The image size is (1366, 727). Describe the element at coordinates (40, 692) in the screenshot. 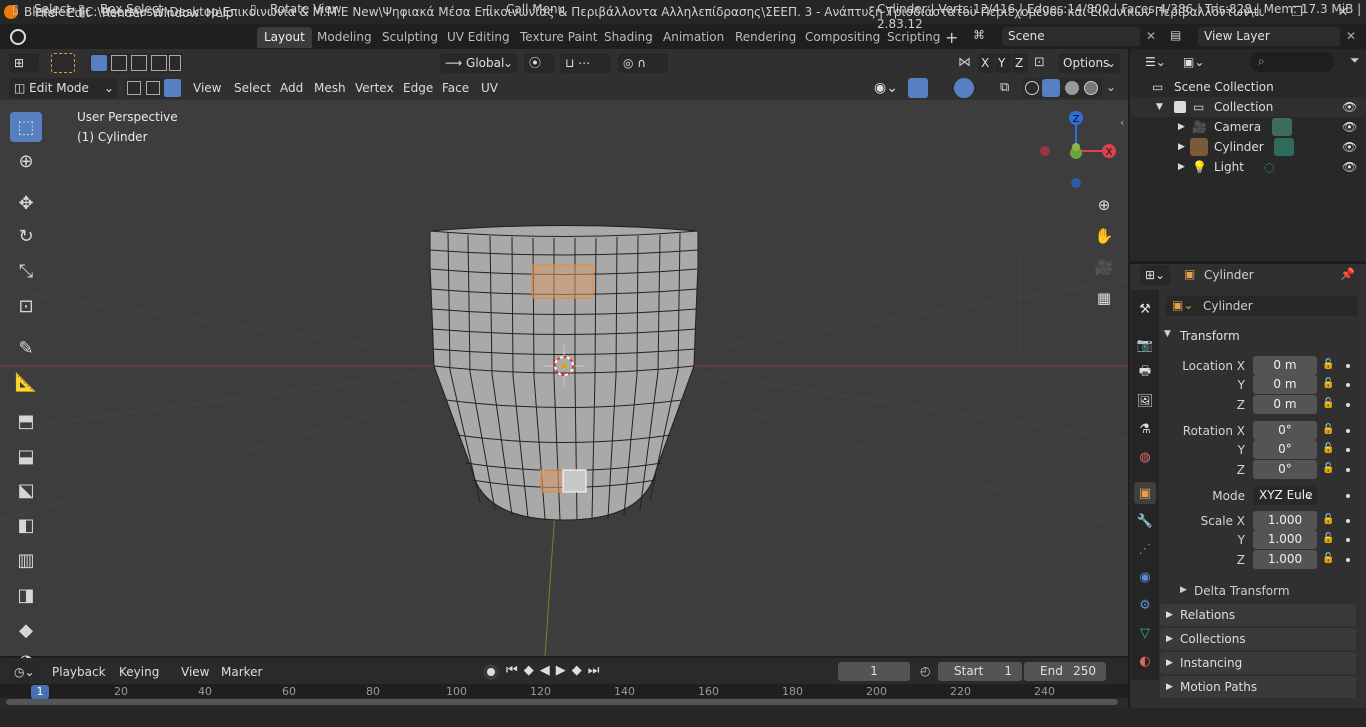

I see `playhead: 1` at that location.